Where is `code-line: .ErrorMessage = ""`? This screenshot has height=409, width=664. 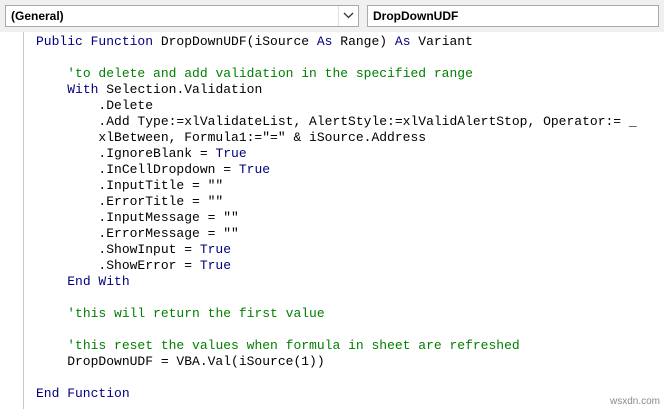
code-line: .ErrorMessage = "" is located at coordinates (336, 234).